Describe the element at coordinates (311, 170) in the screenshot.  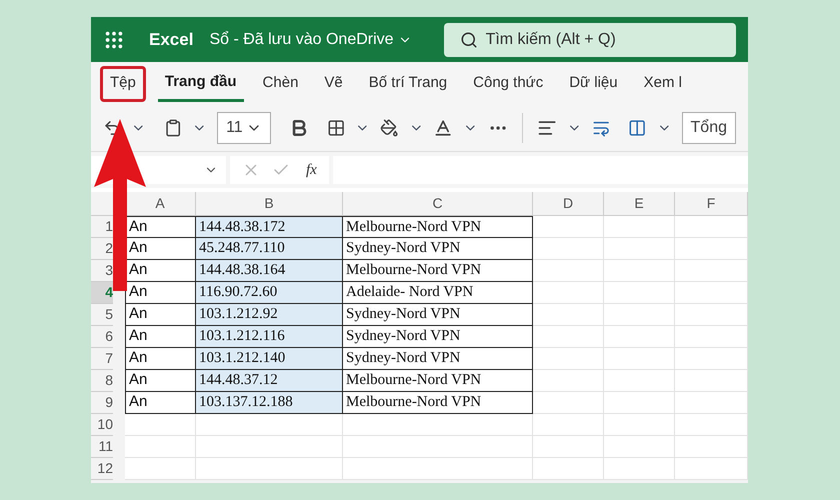
I see `function-button: fx` at that location.